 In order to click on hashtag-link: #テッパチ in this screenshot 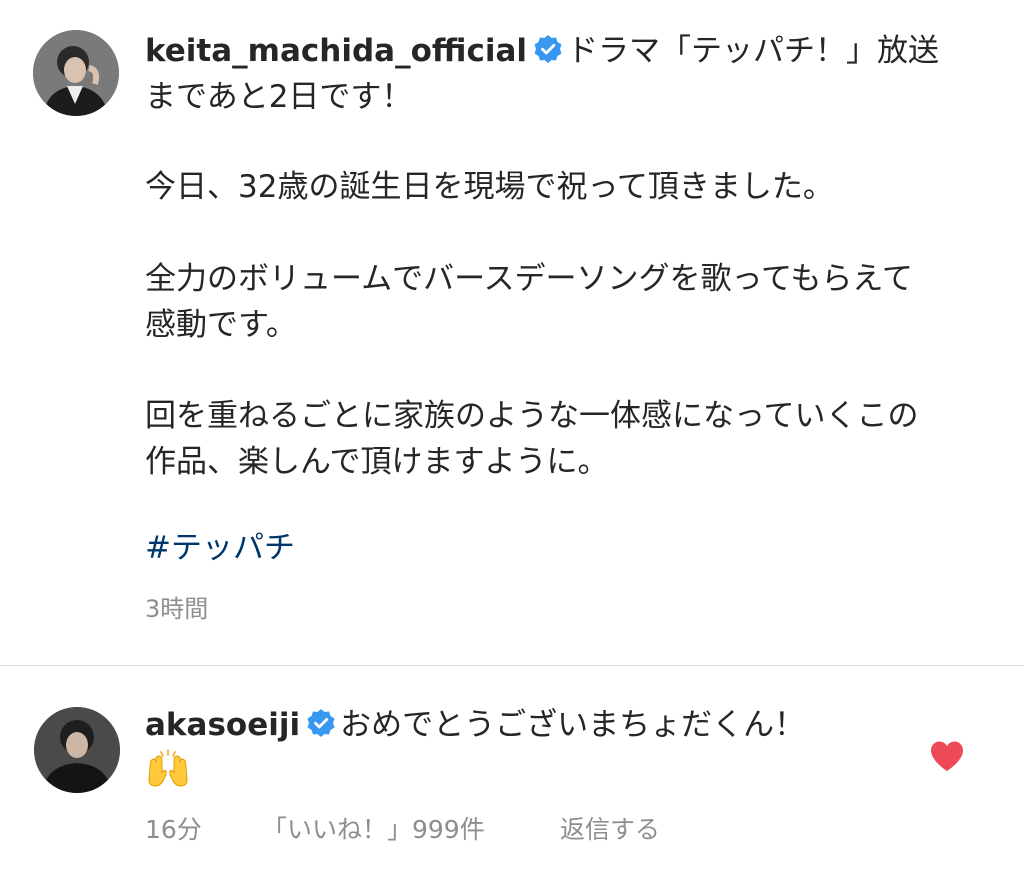, I will do `click(220, 548)`.